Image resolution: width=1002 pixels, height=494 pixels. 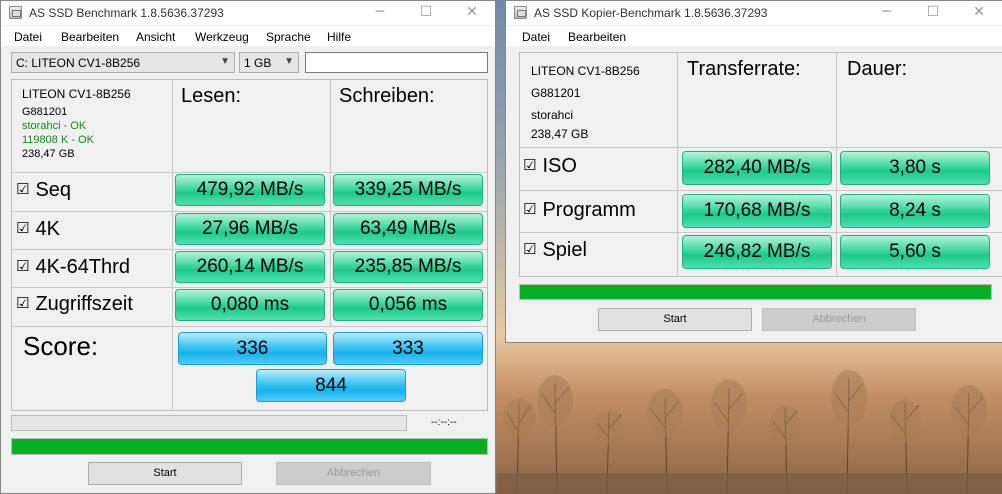 What do you see at coordinates (250, 190) in the screenshot?
I see `seq-read-result: 479,92 MB/s` at bounding box center [250, 190].